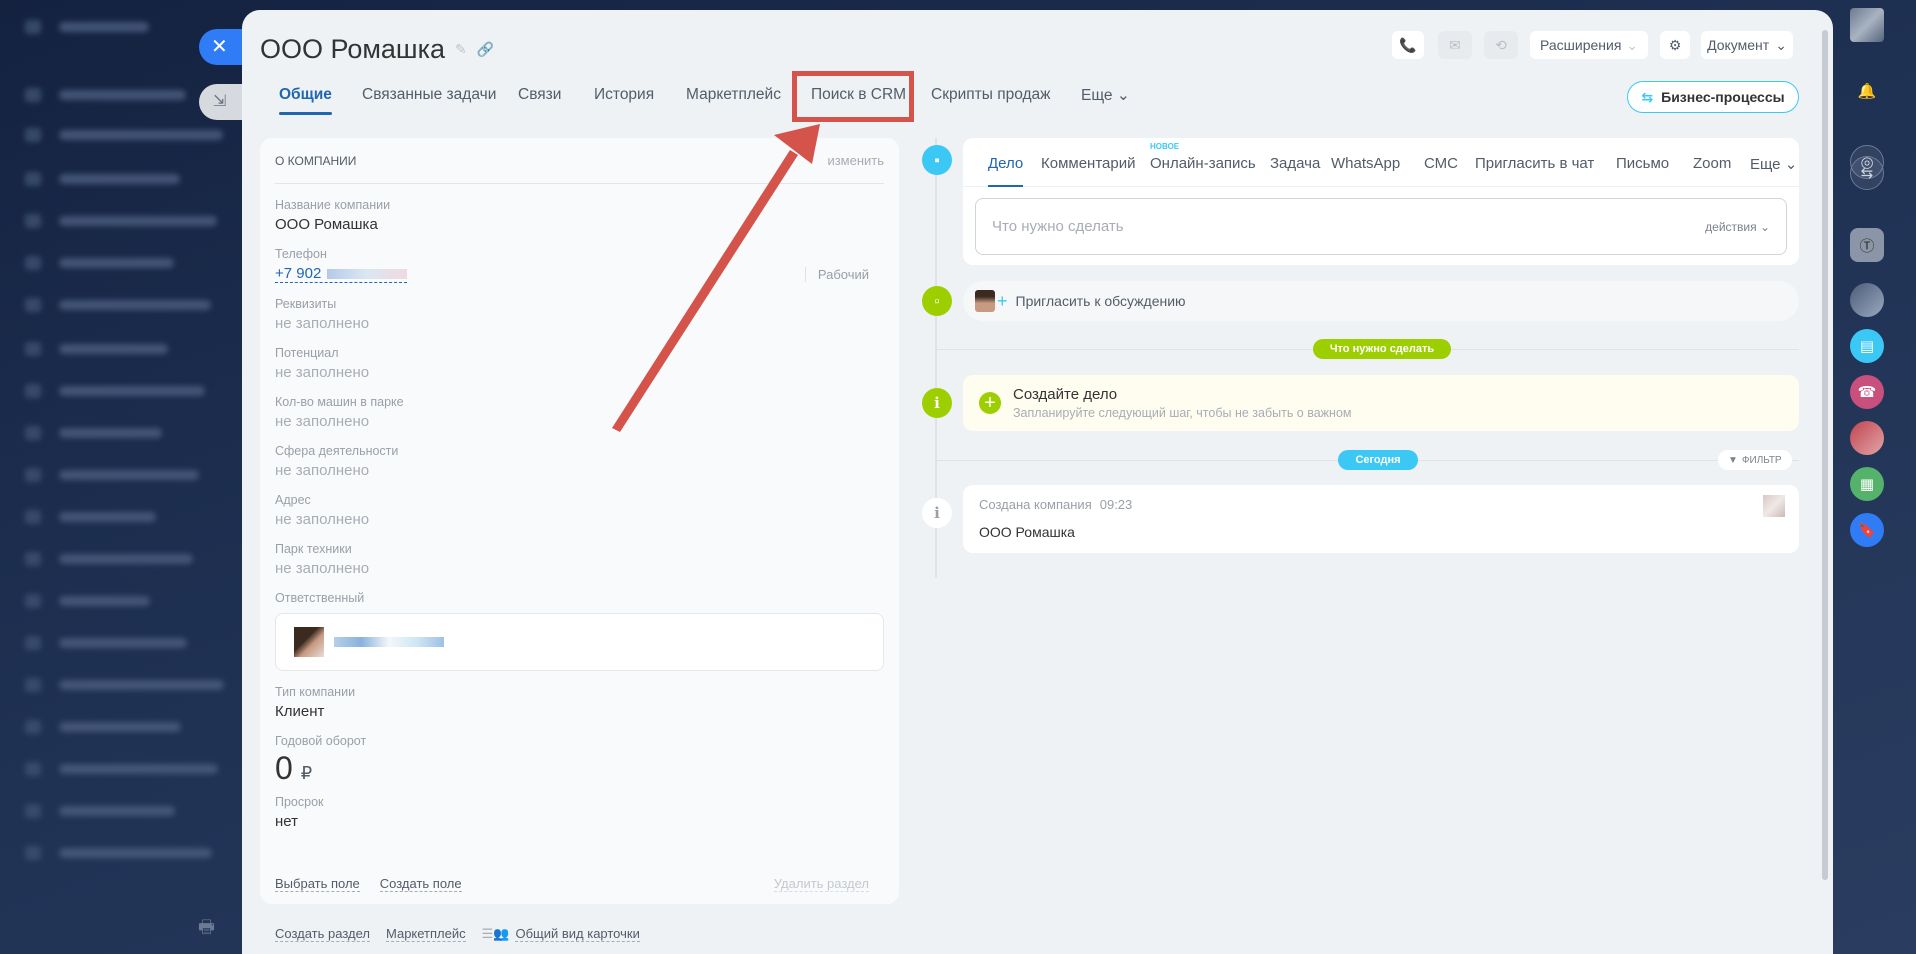 Image resolution: width=1916 pixels, height=954 pixels. Describe the element at coordinates (1747, 45) in the screenshot. I see `document-button: Документ ⌄` at that location.